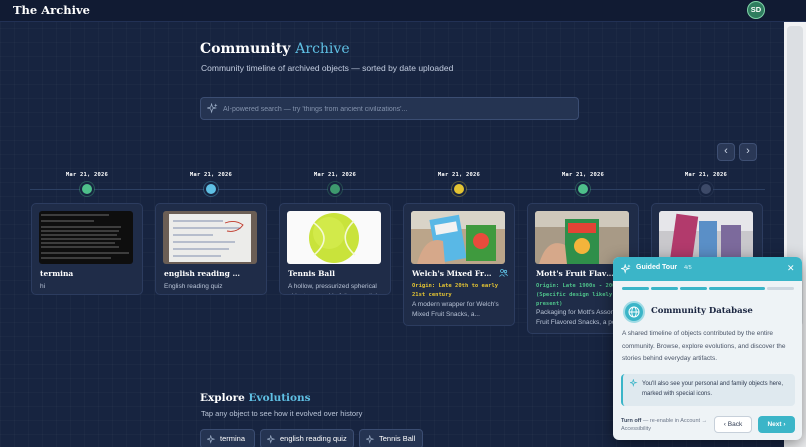  What do you see at coordinates (724, 424) in the screenshot?
I see `chevron-left-icon: ‹` at bounding box center [724, 424].